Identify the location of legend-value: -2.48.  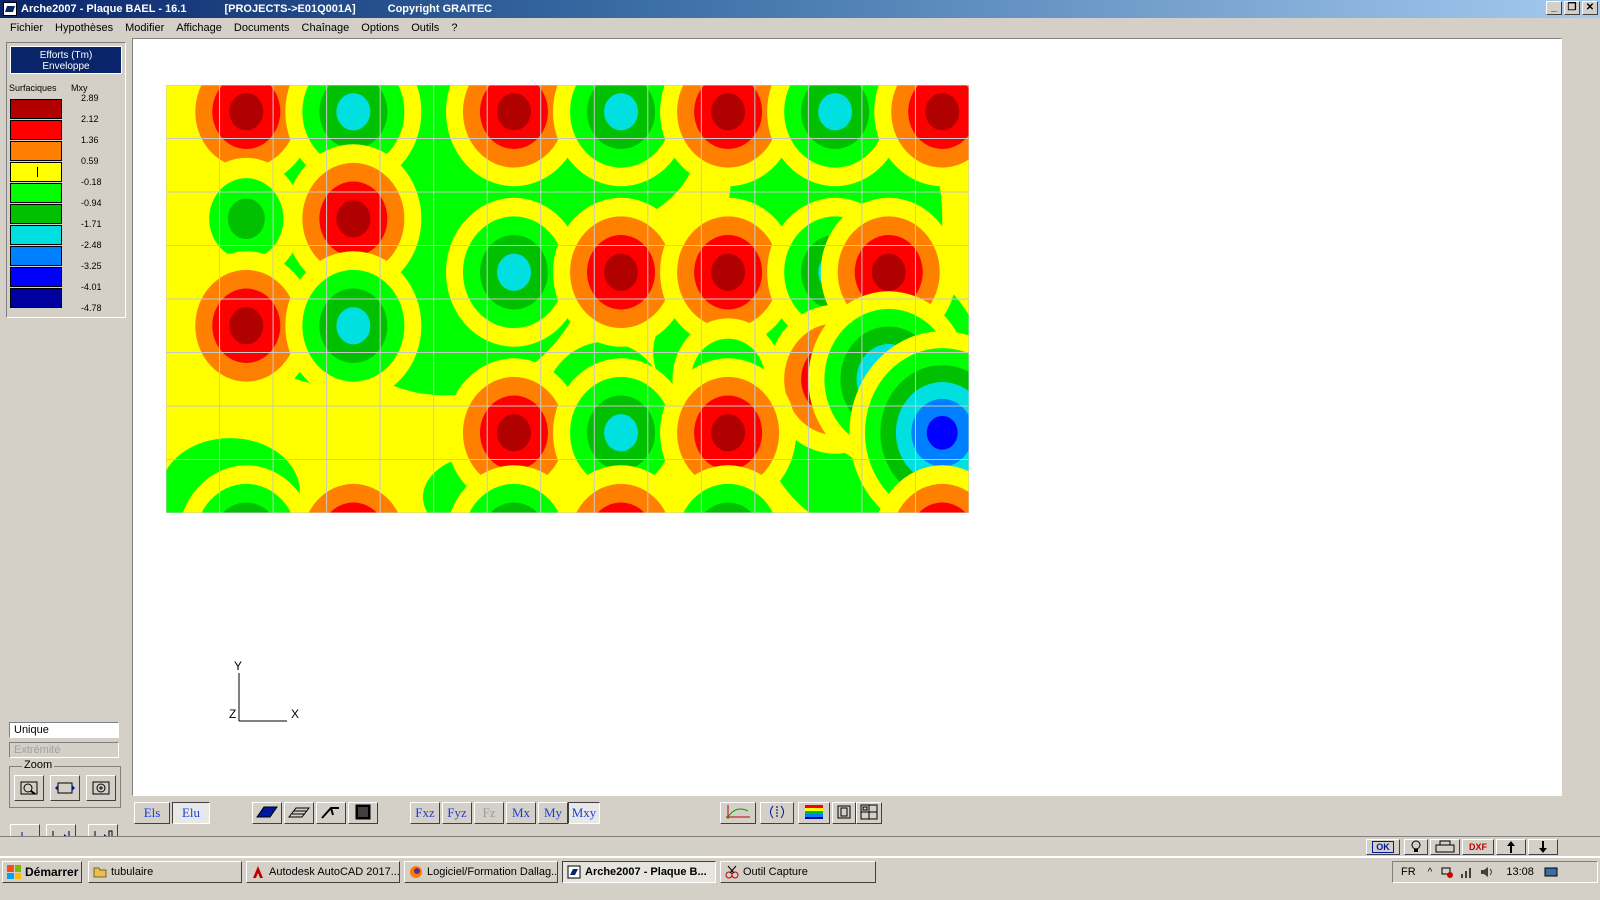
(91, 245).